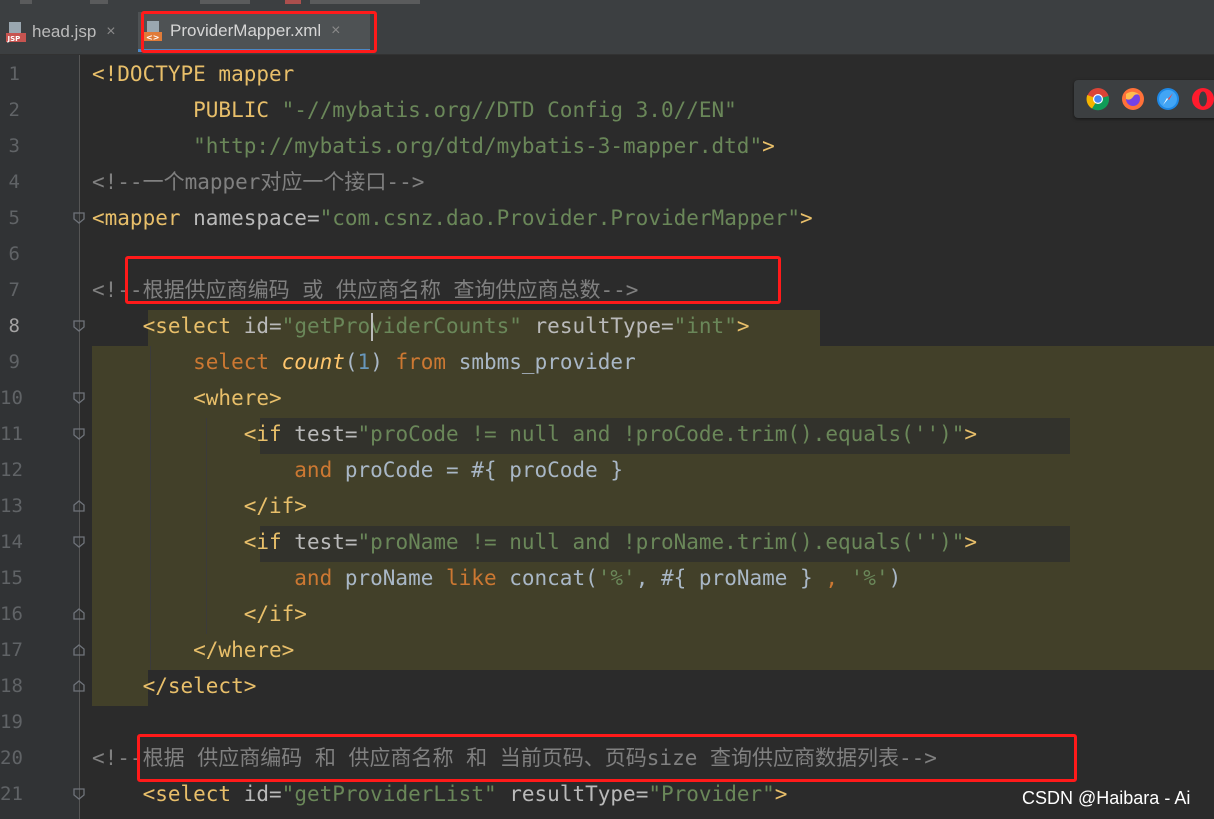 The image size is (1214, 819). Describe the element at coordinates (11, 794) in the screenshot. I see `line-number: 21` at that location.